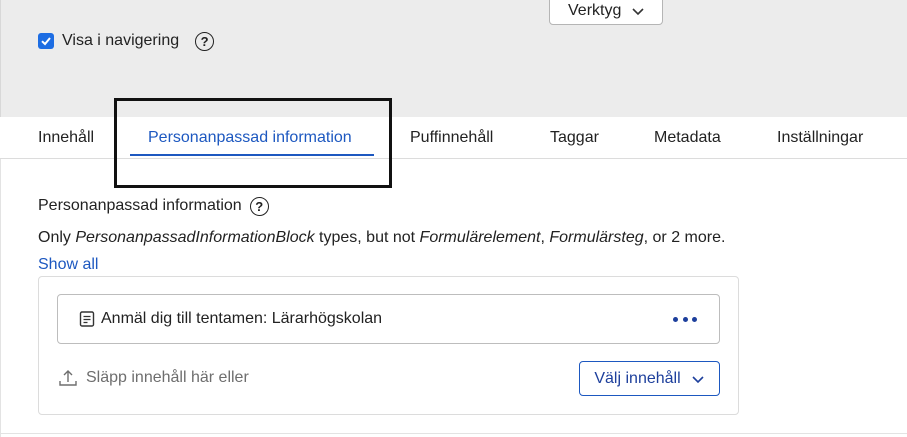 Image resolution: width=907 pixels, height=437 pixels. Describe the element at coordinates (195, 237) in the screenshot. I see `allowed-type-name: PersonanpassadInformationBlock` at that location.